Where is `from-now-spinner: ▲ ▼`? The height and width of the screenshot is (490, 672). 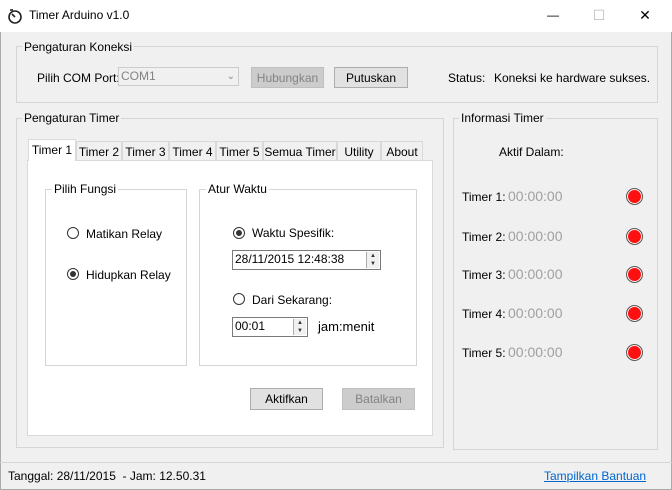 from-now-spinner: ▲ ▼ is located at coordinates (299, 327).